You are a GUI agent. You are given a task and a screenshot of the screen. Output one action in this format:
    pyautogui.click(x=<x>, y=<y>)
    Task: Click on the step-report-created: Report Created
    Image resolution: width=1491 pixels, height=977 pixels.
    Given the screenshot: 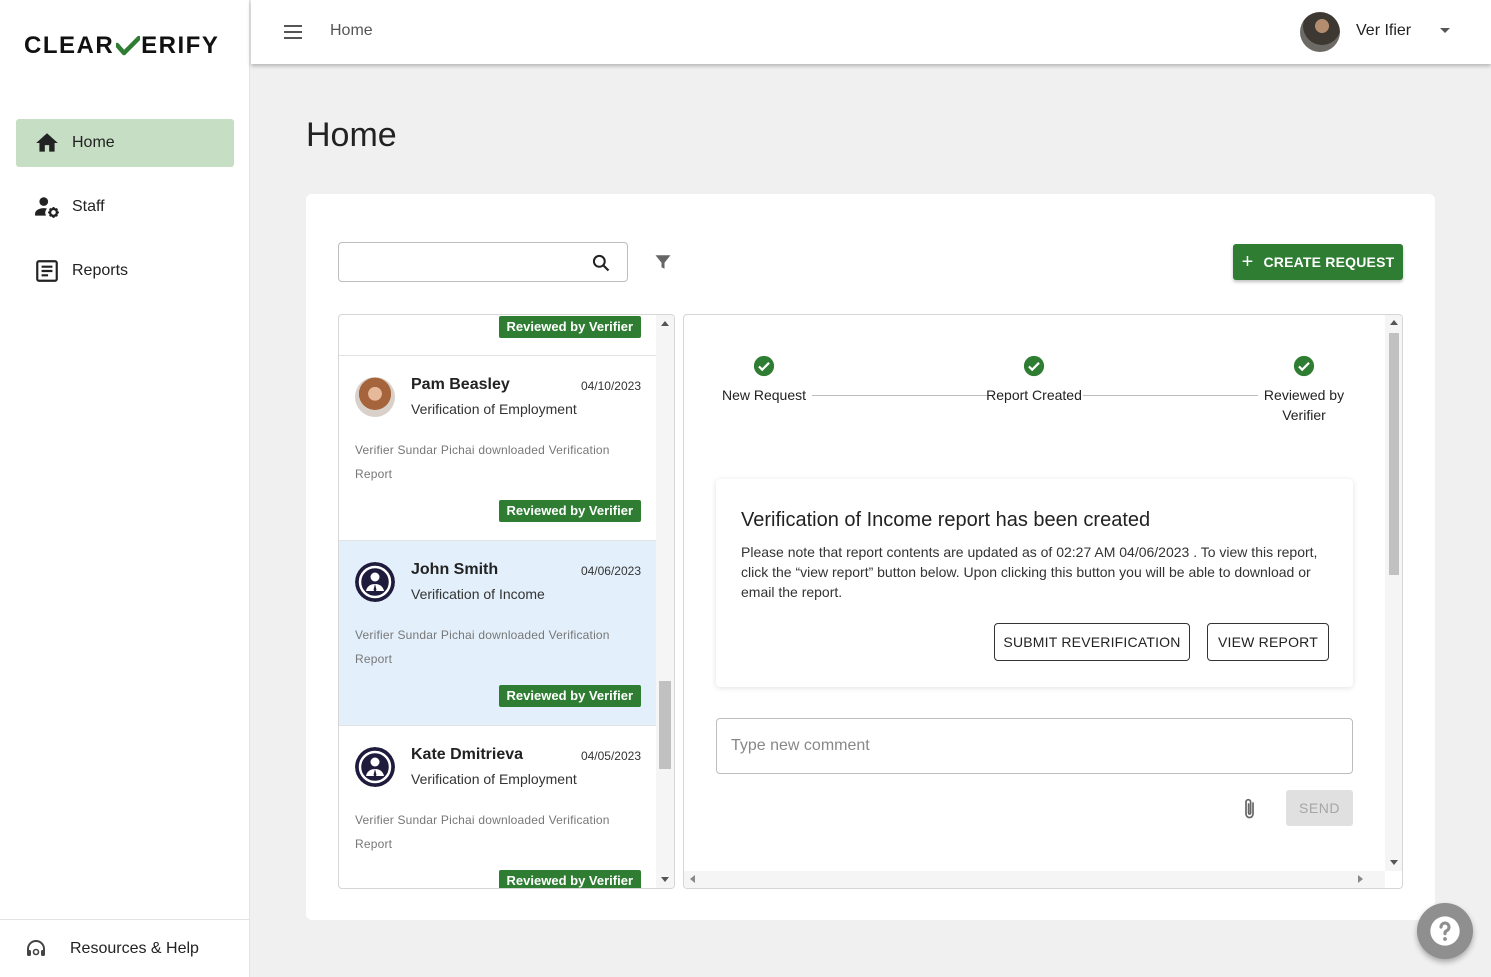 What is the action you would take?
    pyautogui.click(x=1034, y=380)
    